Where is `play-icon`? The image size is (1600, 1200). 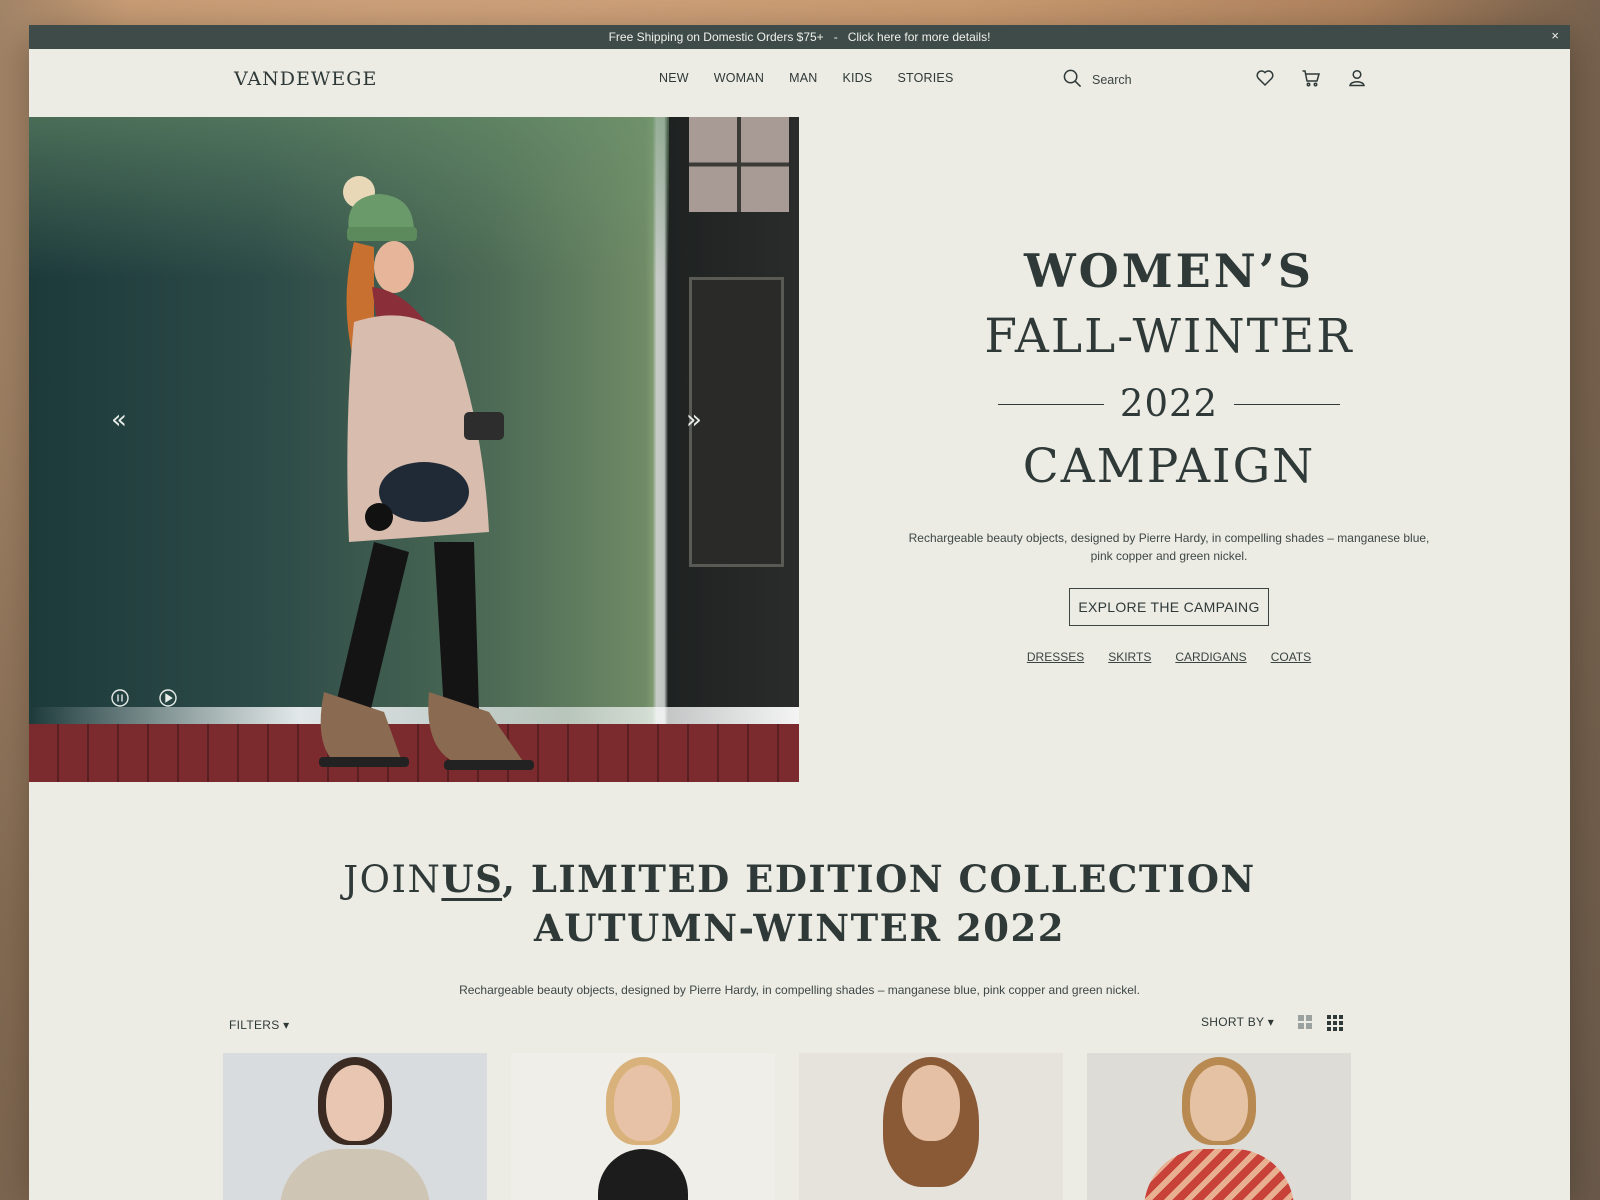 play-icon is located at coordinates (168, 698).